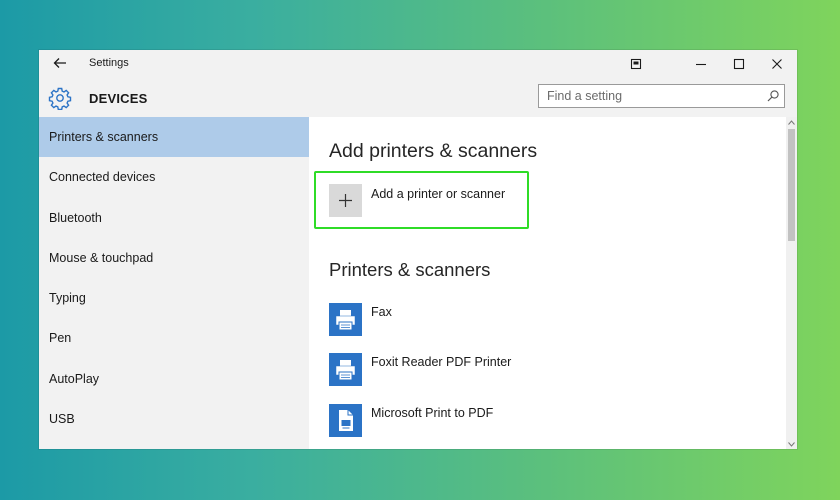 The width and height of the screenshot is (840, 500). I want to click on page-header: DEVICES, so click(418, 97).